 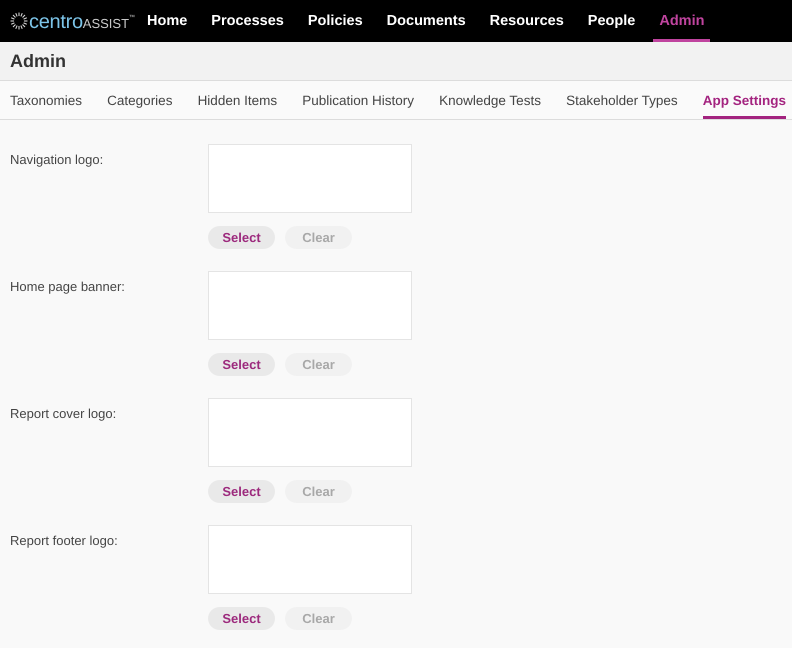 What do you see at coordinates (64, 413) in the screenshot?
I see `setting-label: Report cover logo:` at bounding box center [64, 413].